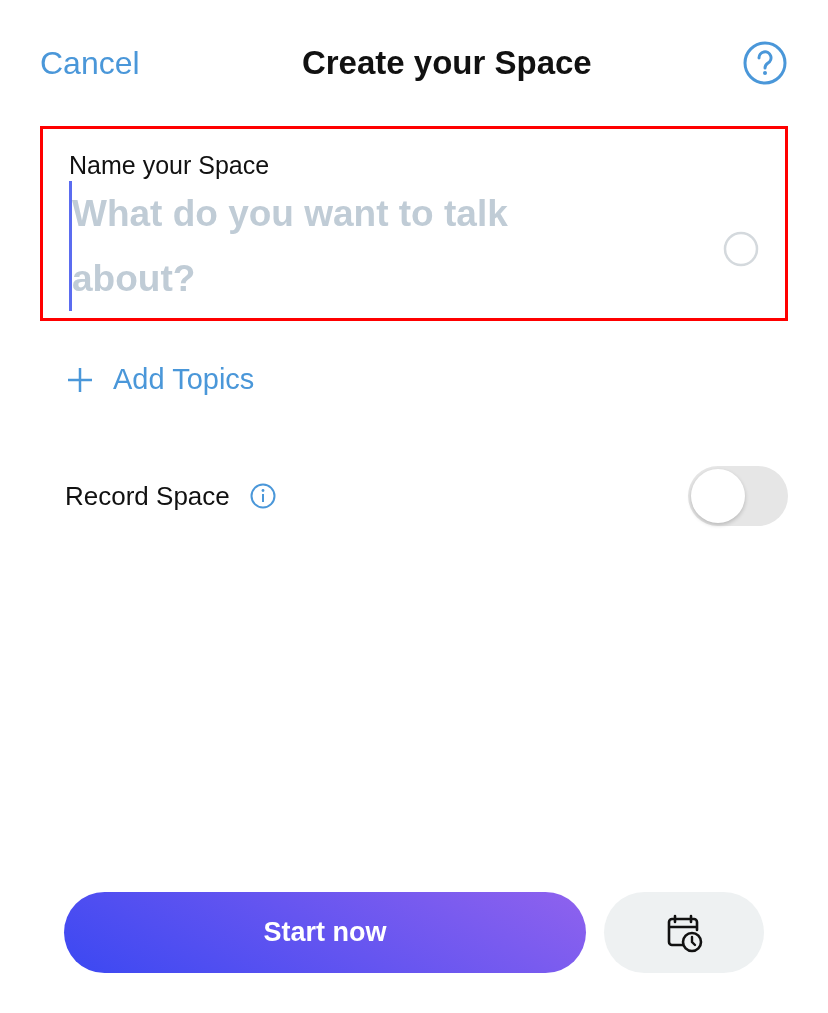 Image resolution: width=828 pixels, height=1013 pixels. I want to click on cancel-link: Cancel, so click(90, 63).